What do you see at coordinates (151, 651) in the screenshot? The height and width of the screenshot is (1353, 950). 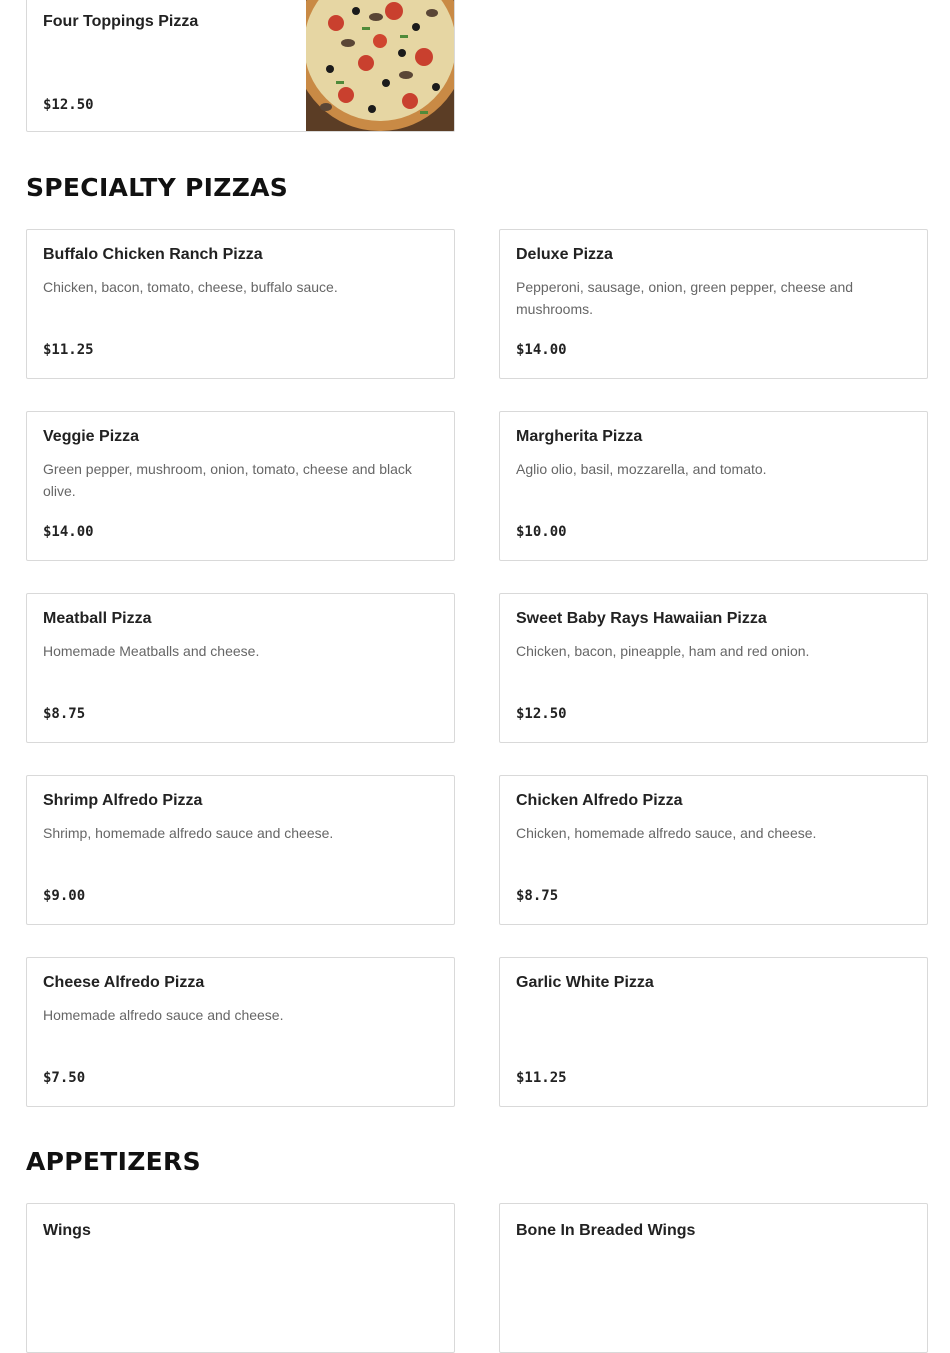 I see `item-description: Homemade Meatballs and cheese.` at bounding box center [151, 651].